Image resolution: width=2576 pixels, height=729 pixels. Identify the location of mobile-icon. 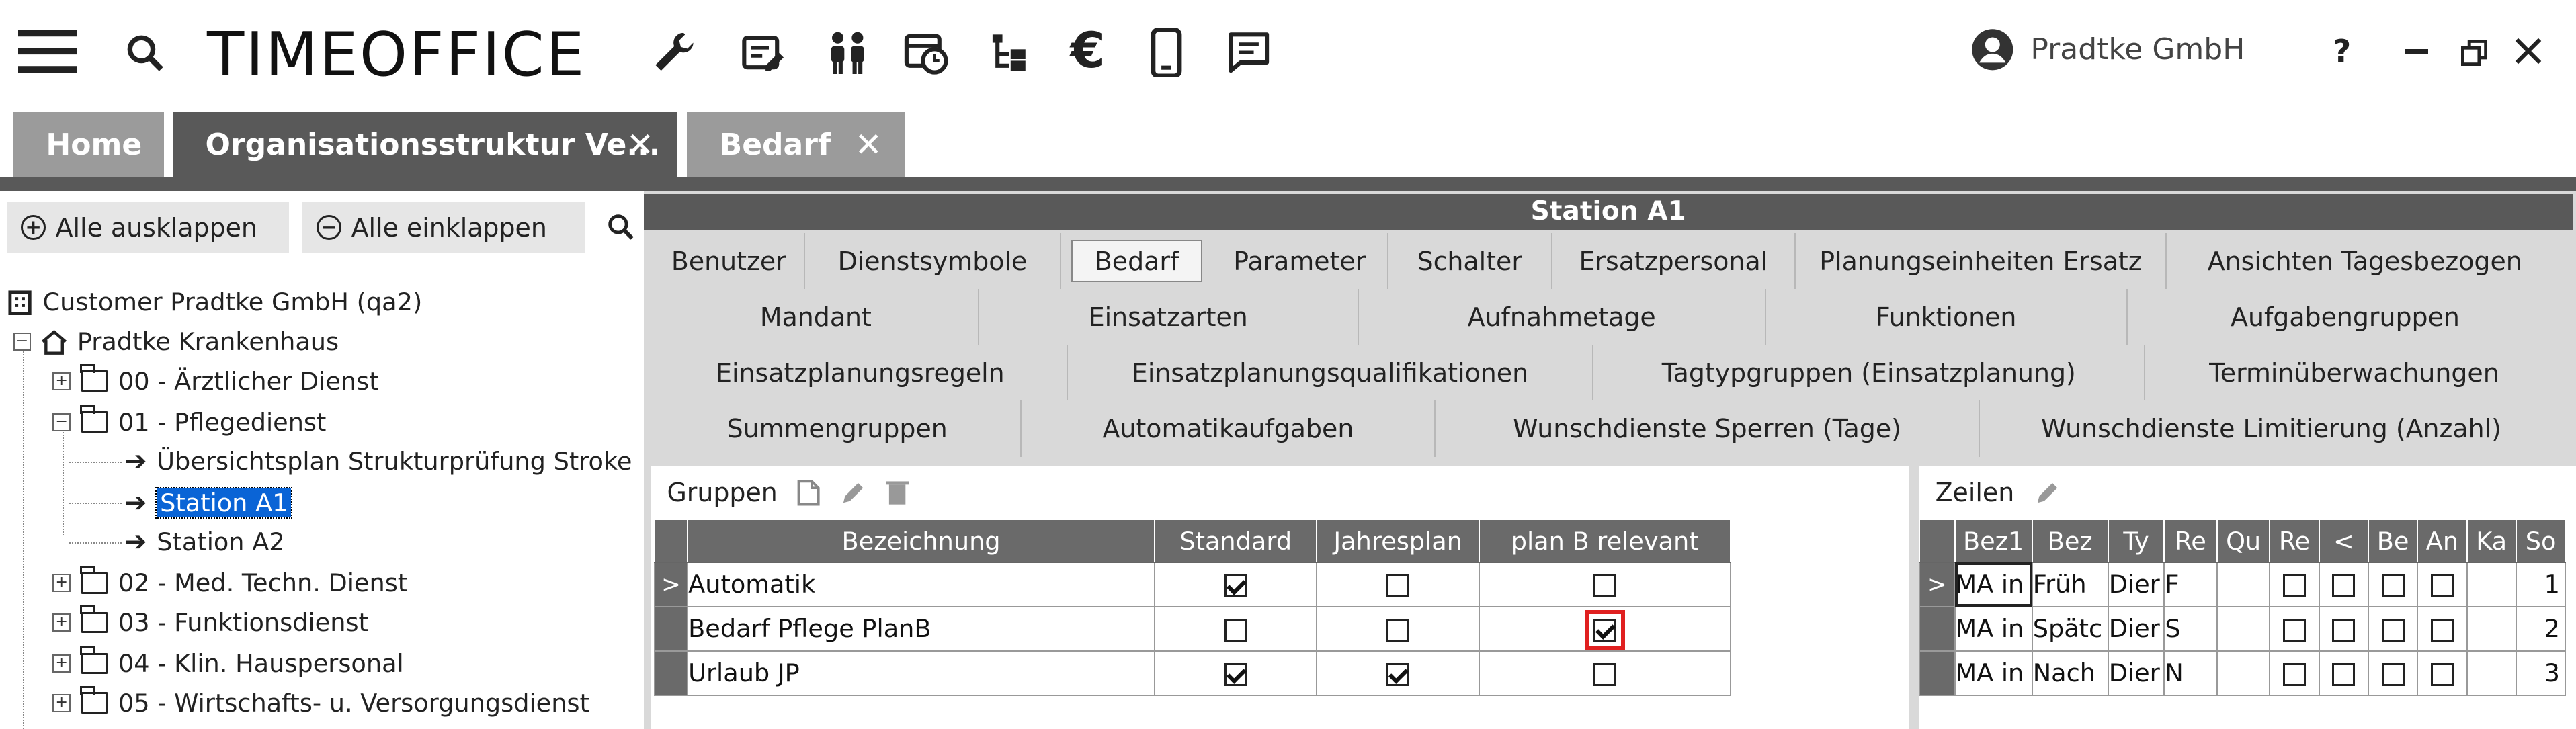
(1166, 52).